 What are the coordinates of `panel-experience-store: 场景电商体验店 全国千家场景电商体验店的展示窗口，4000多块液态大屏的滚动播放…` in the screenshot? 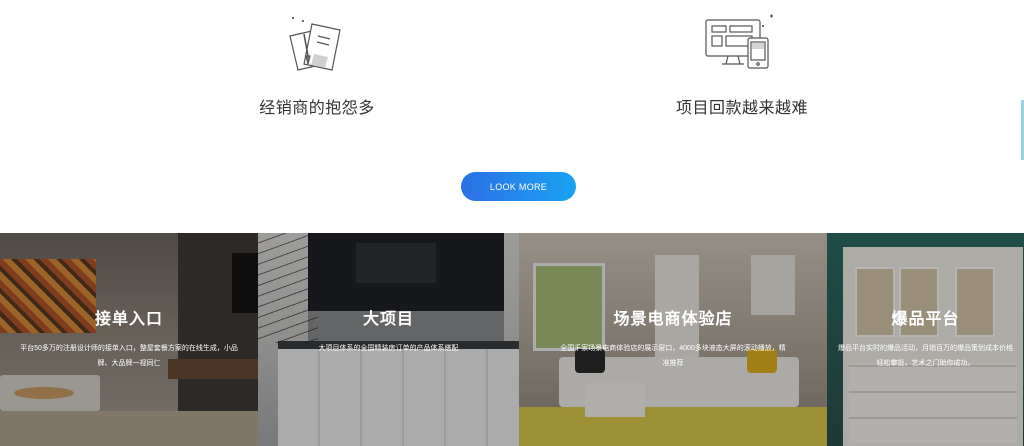 It's located at (673, 339).